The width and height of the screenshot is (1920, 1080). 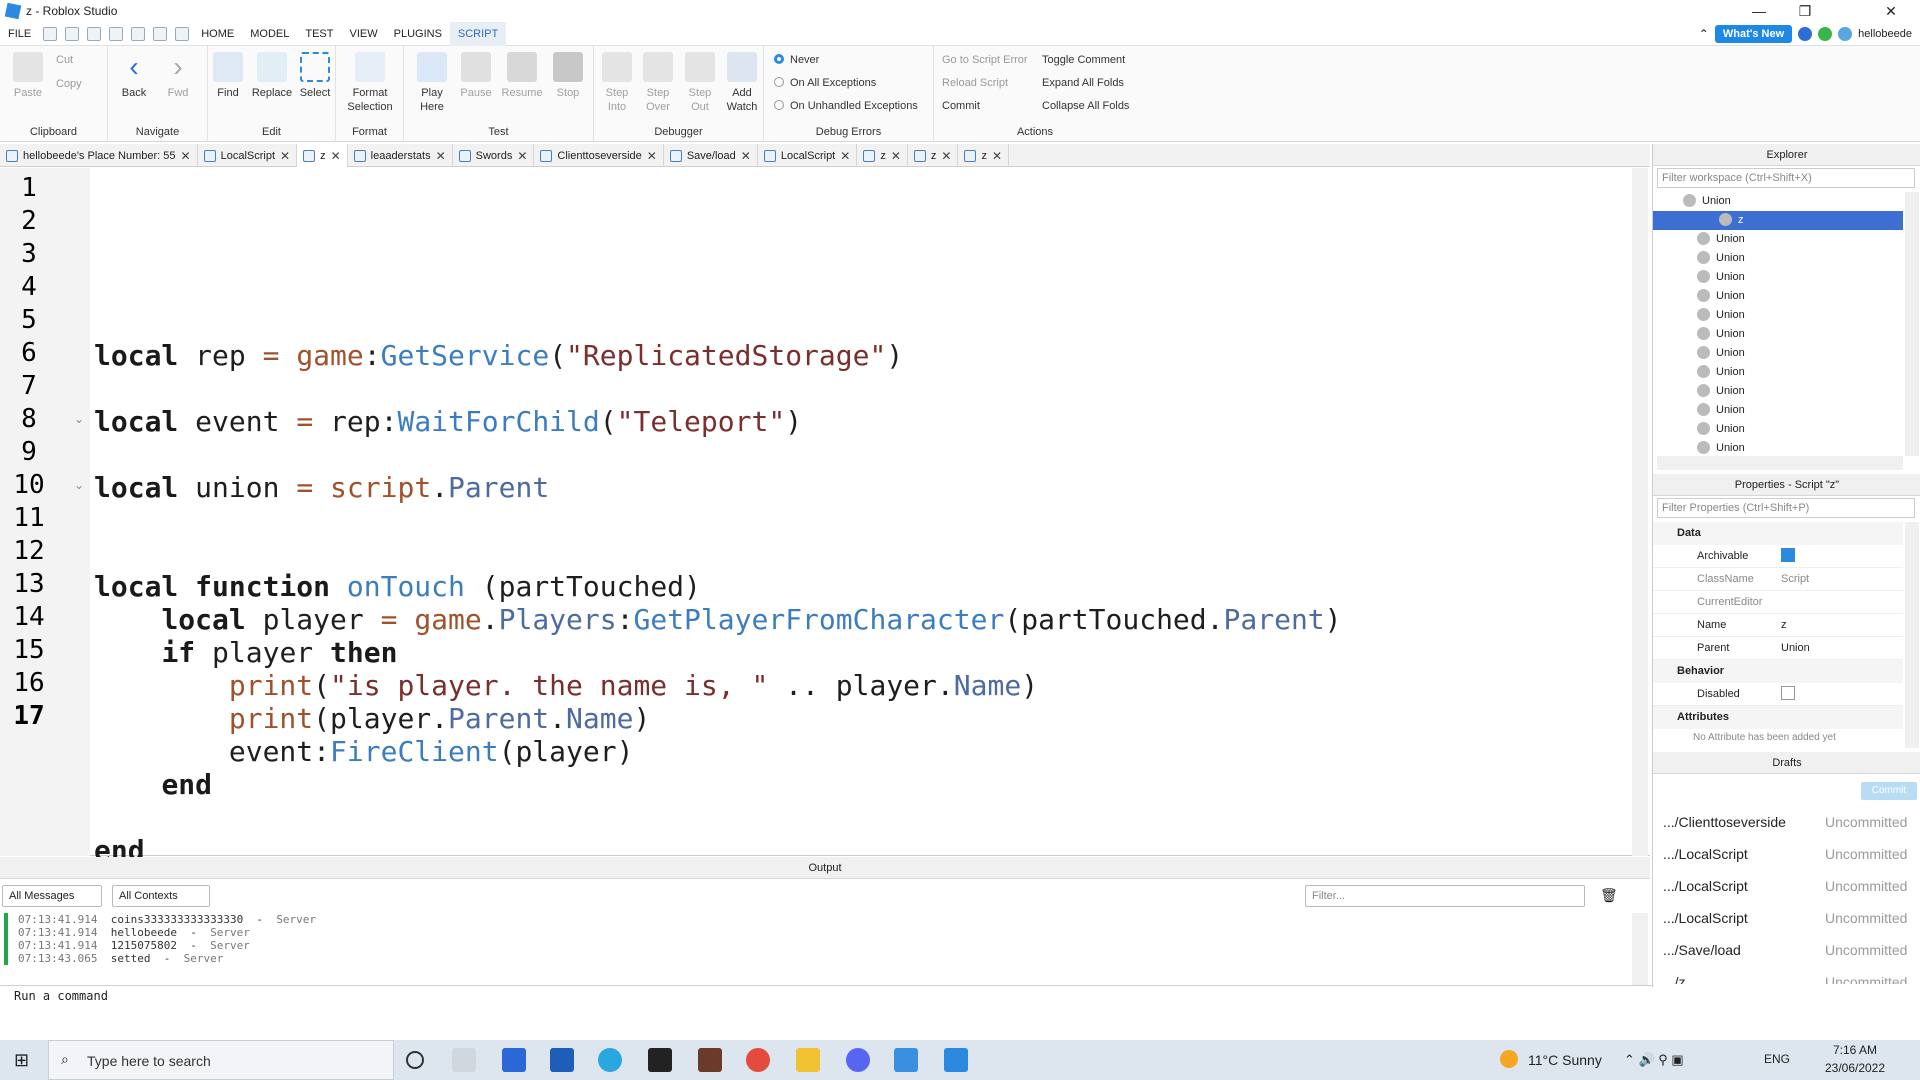 What do you see at coordinates (1885, 34) in the screenshot?
I see `username: hellobeede` at bounding box center [1885, 34].